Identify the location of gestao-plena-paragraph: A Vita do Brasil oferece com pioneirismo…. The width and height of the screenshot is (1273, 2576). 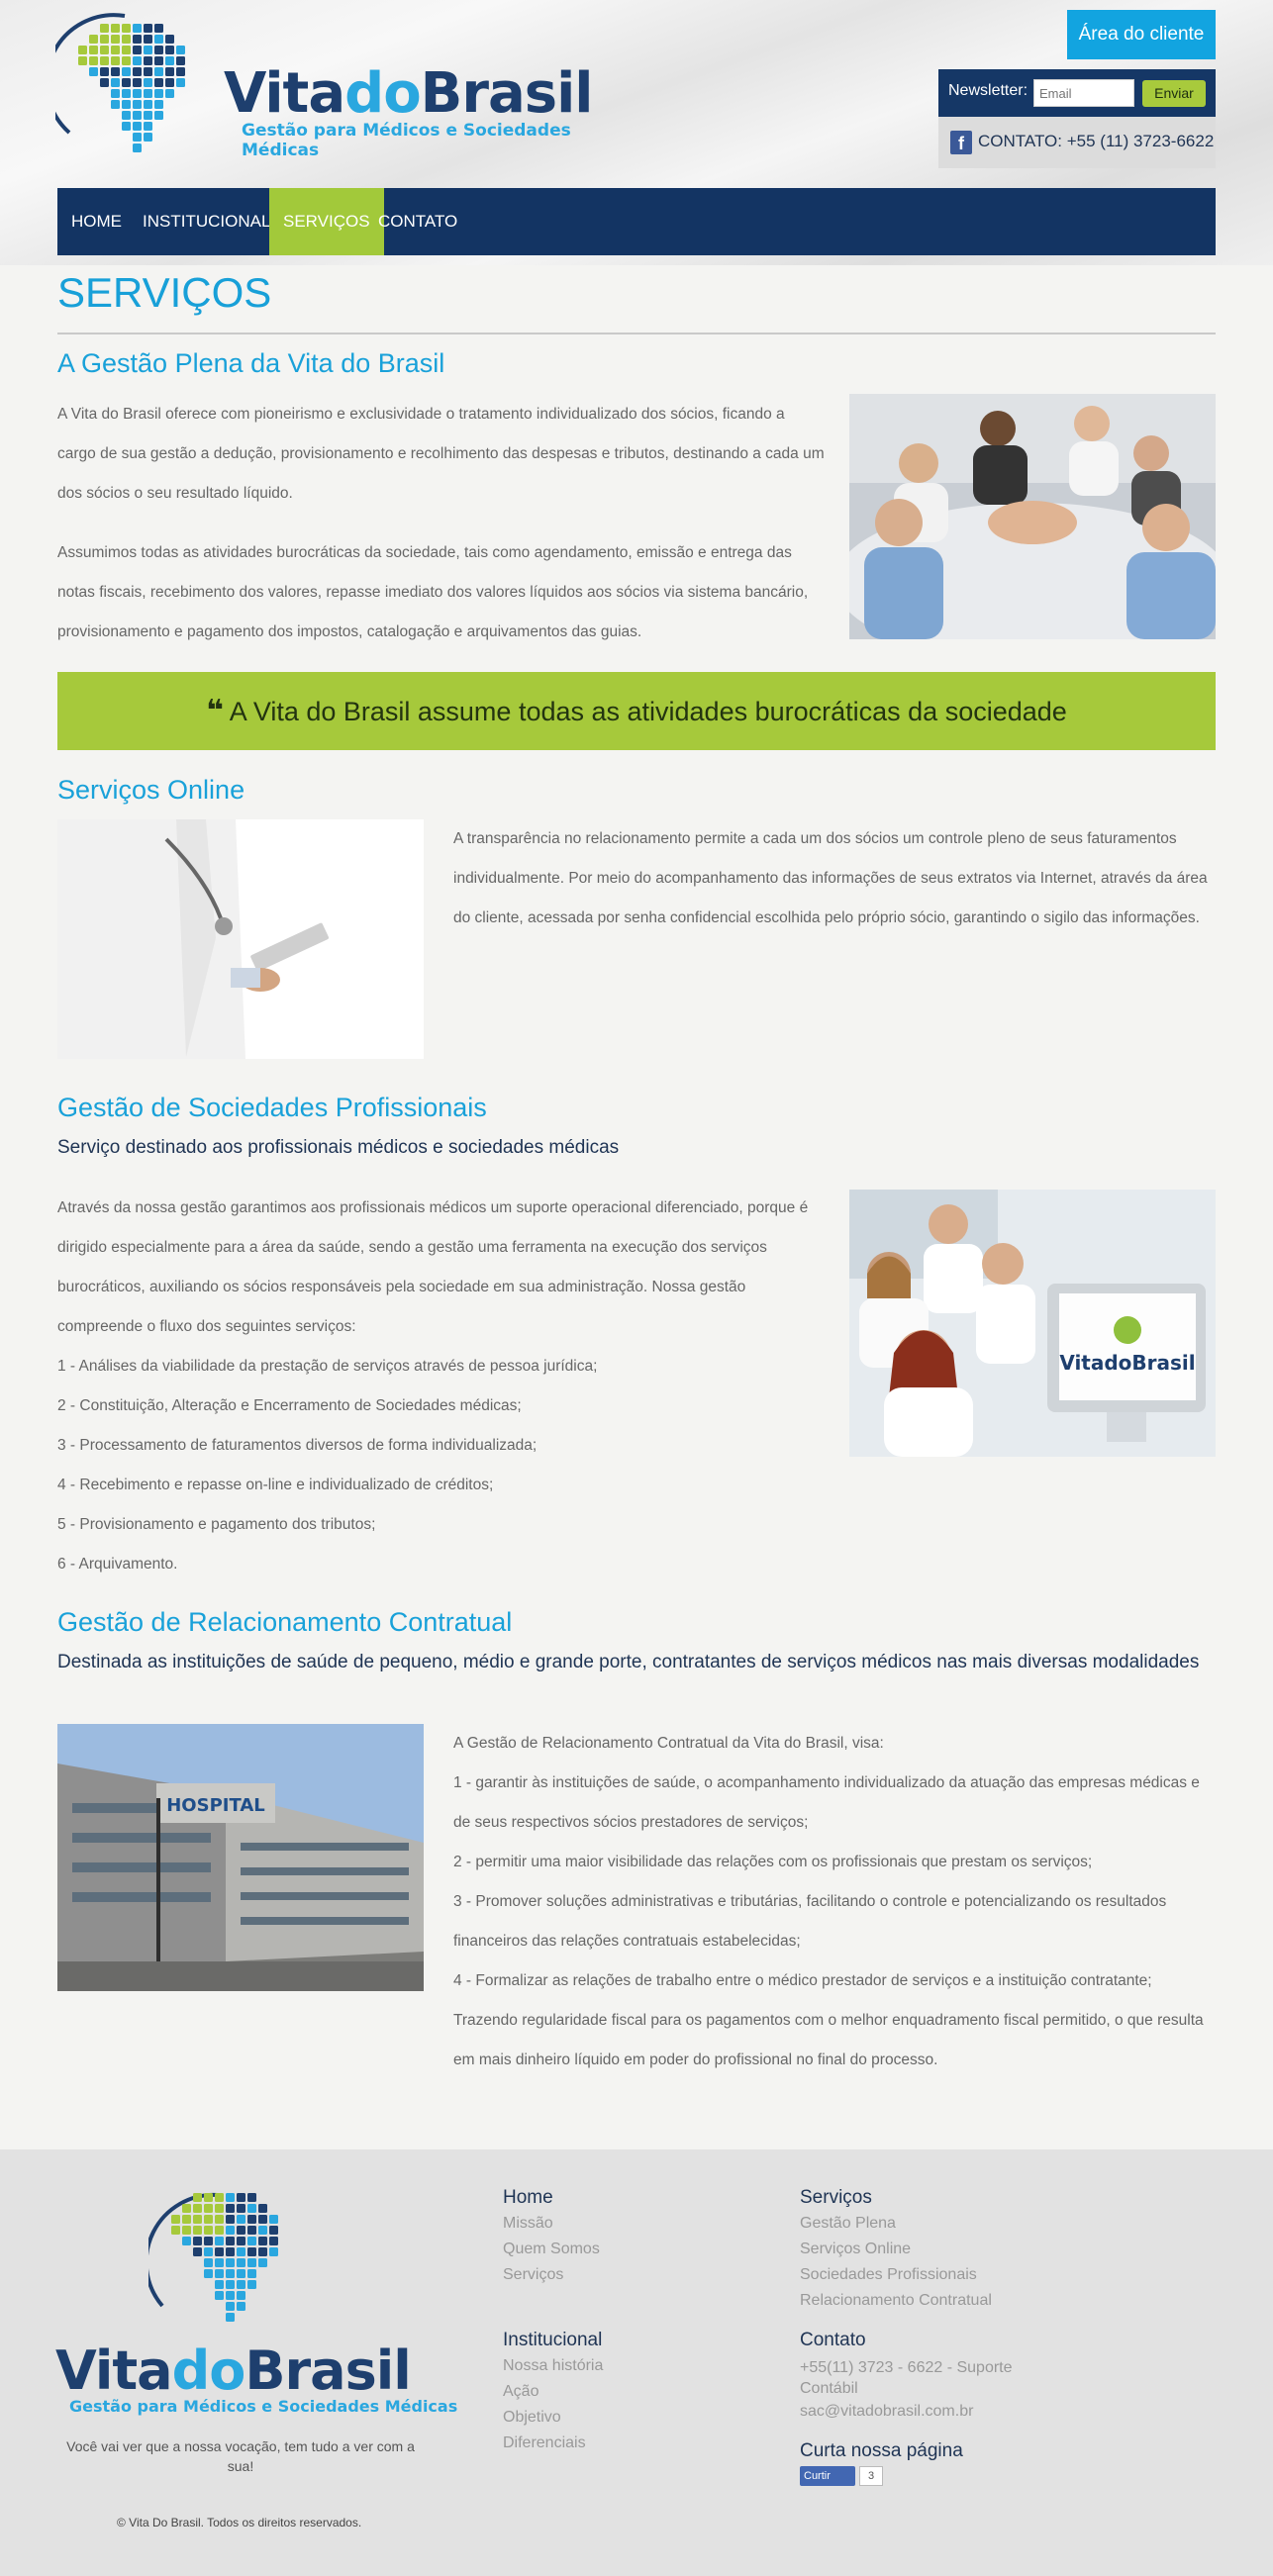
(441, 454).